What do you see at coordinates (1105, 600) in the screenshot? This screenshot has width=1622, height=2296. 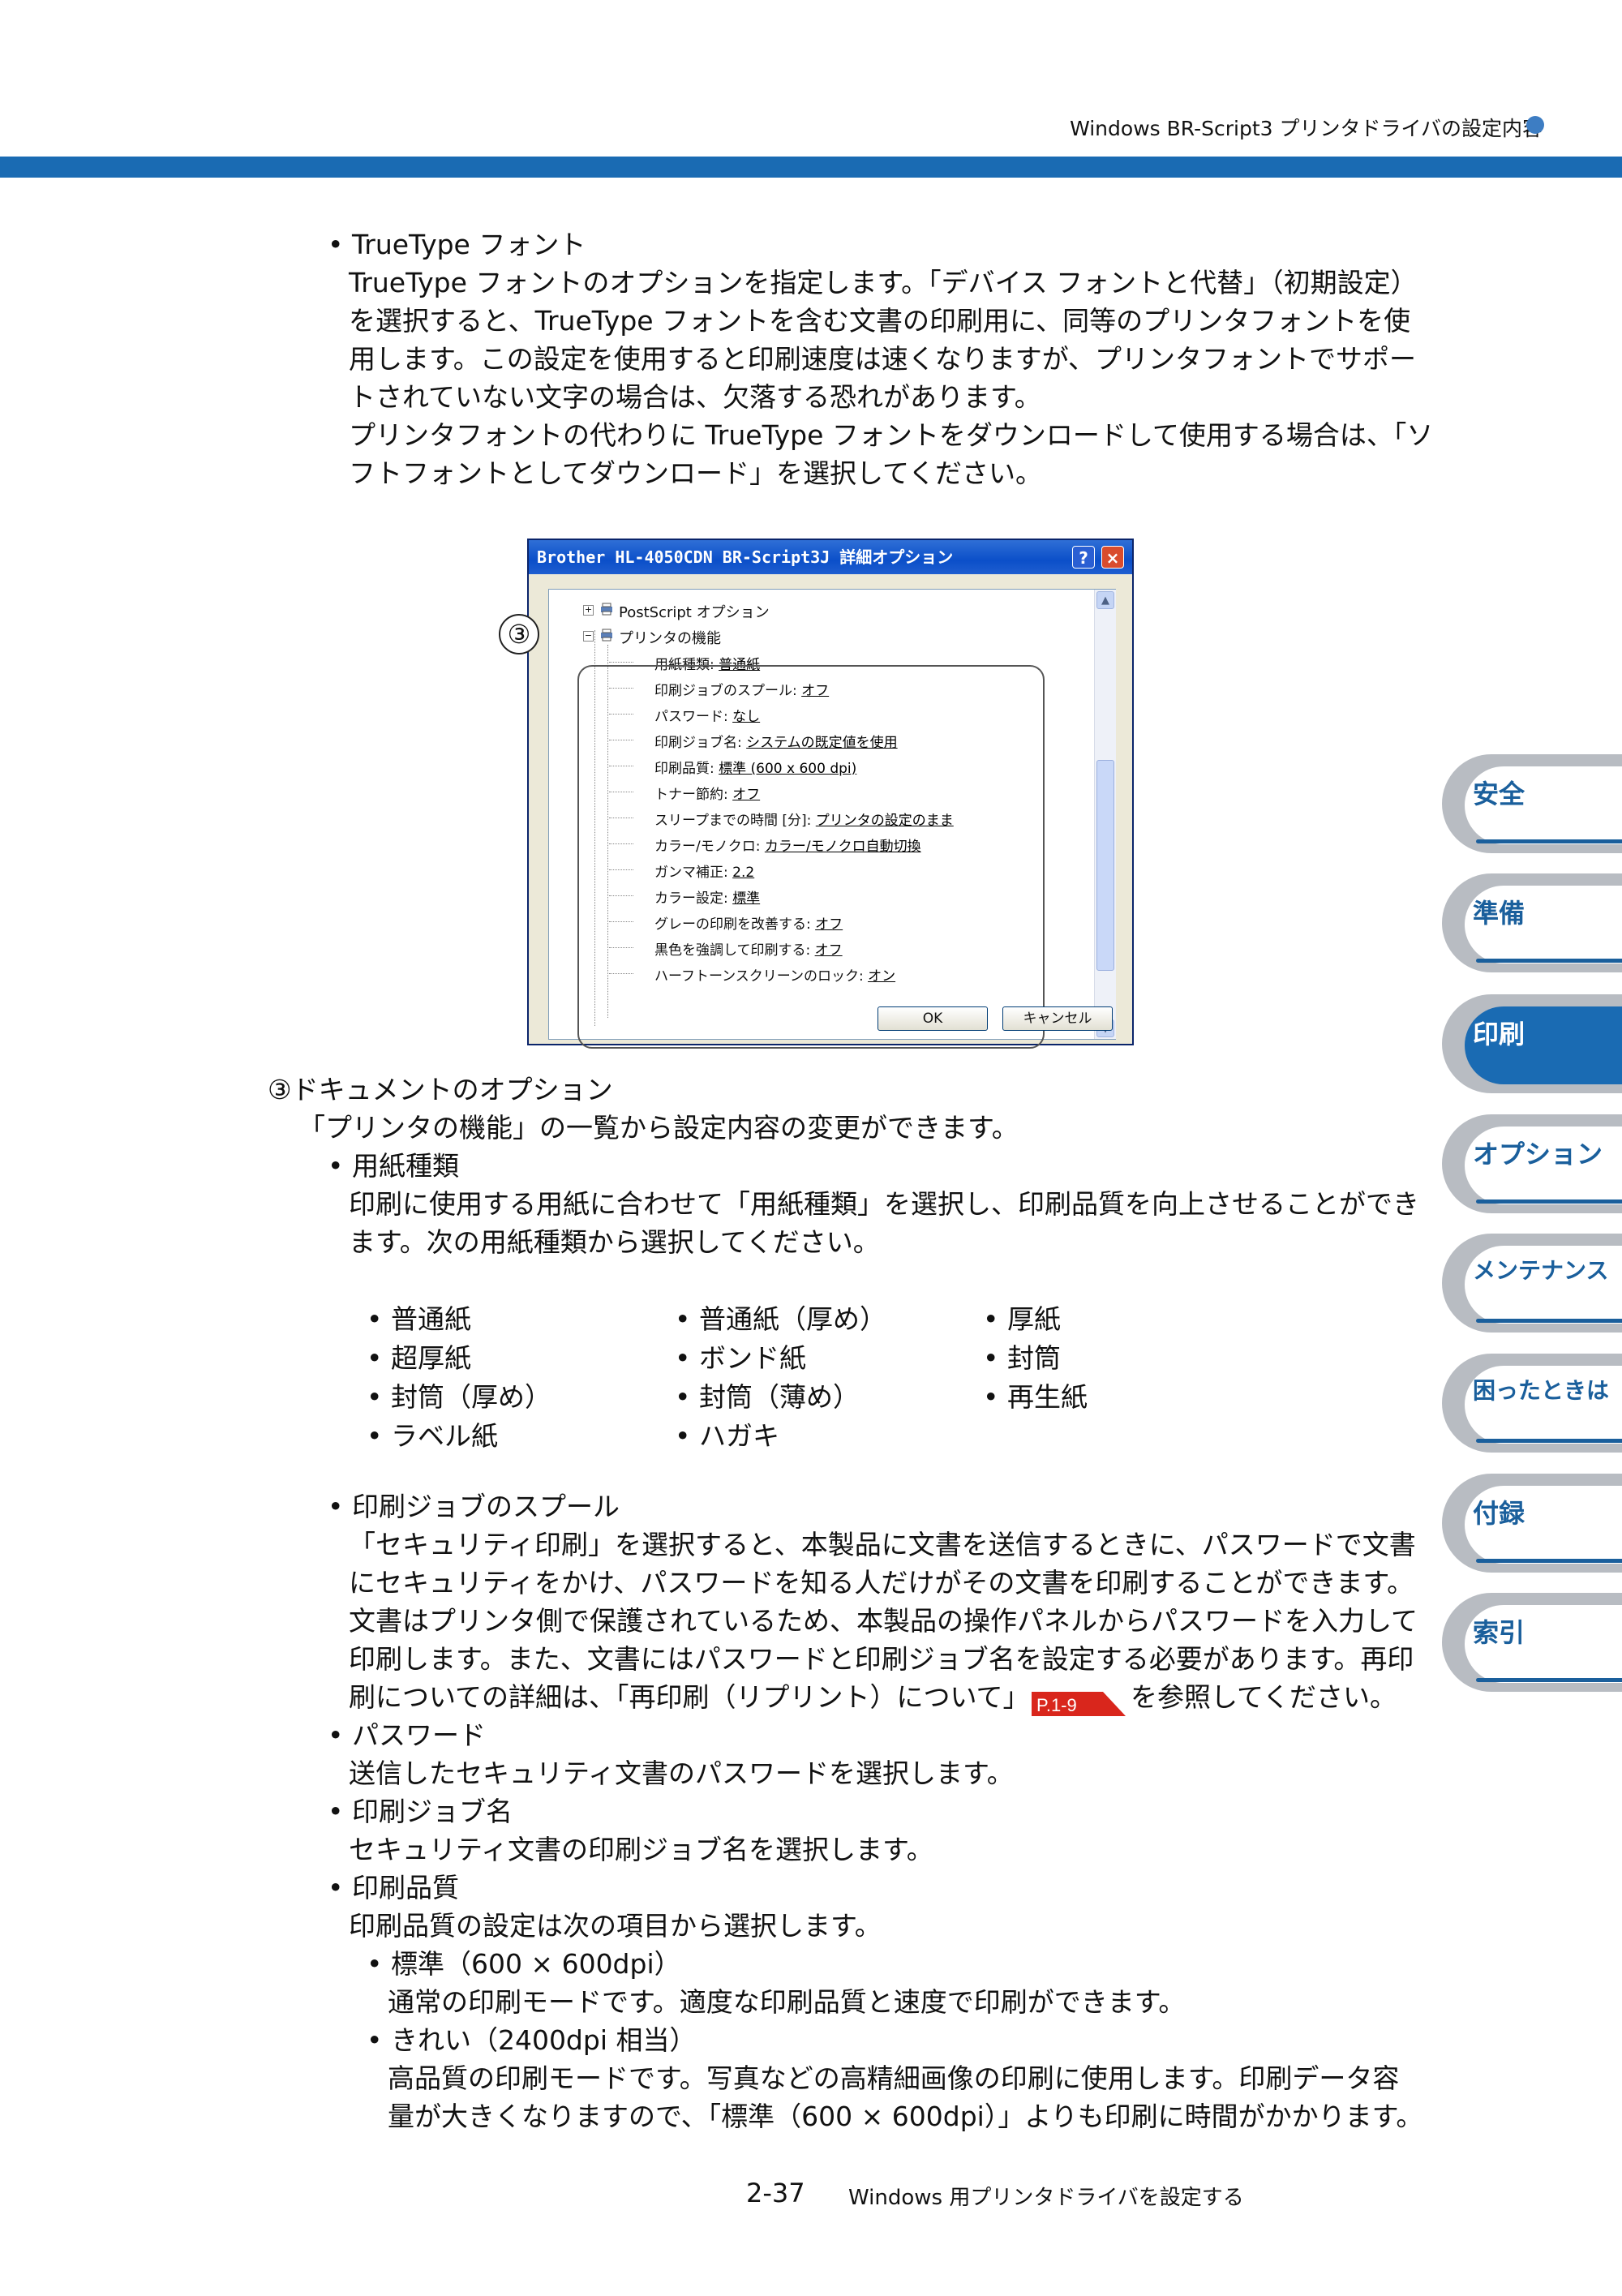 I see `scroll-up-icon: ▲` at bounding box center [1105, 600].